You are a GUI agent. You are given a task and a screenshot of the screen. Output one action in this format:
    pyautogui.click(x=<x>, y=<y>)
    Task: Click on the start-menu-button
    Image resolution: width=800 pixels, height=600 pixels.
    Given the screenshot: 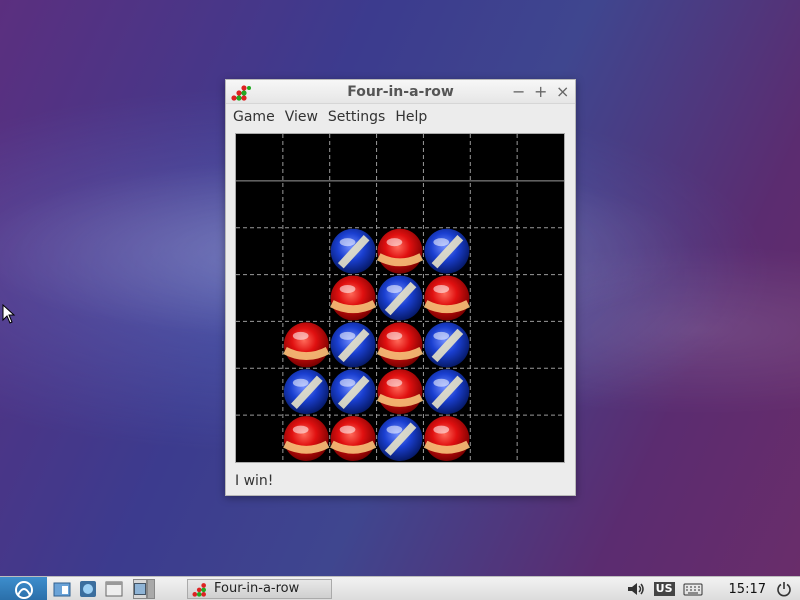 What is the action you would take?
    pyautogui.click(x=23, y=588)
    